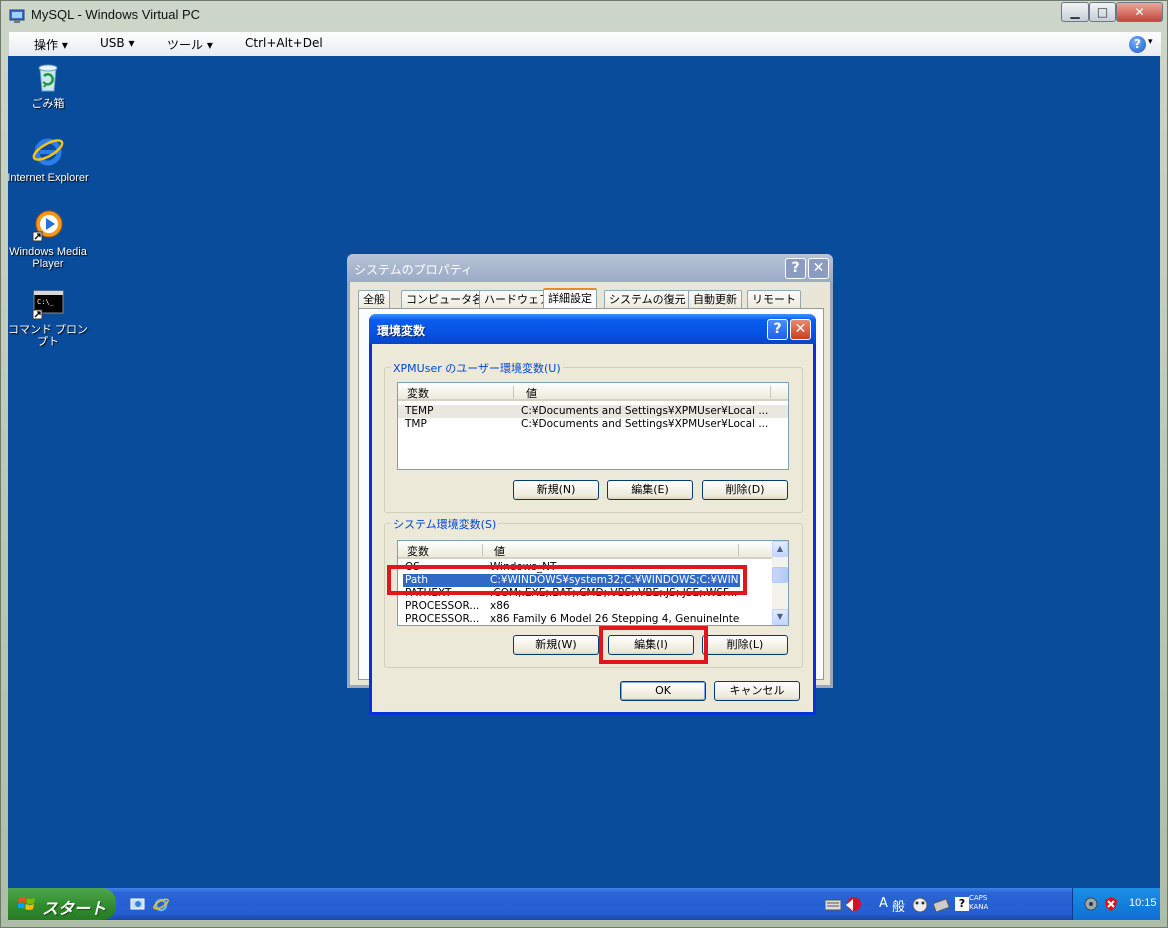  I want to click on svg-text: C:\_, so click(46, 302).